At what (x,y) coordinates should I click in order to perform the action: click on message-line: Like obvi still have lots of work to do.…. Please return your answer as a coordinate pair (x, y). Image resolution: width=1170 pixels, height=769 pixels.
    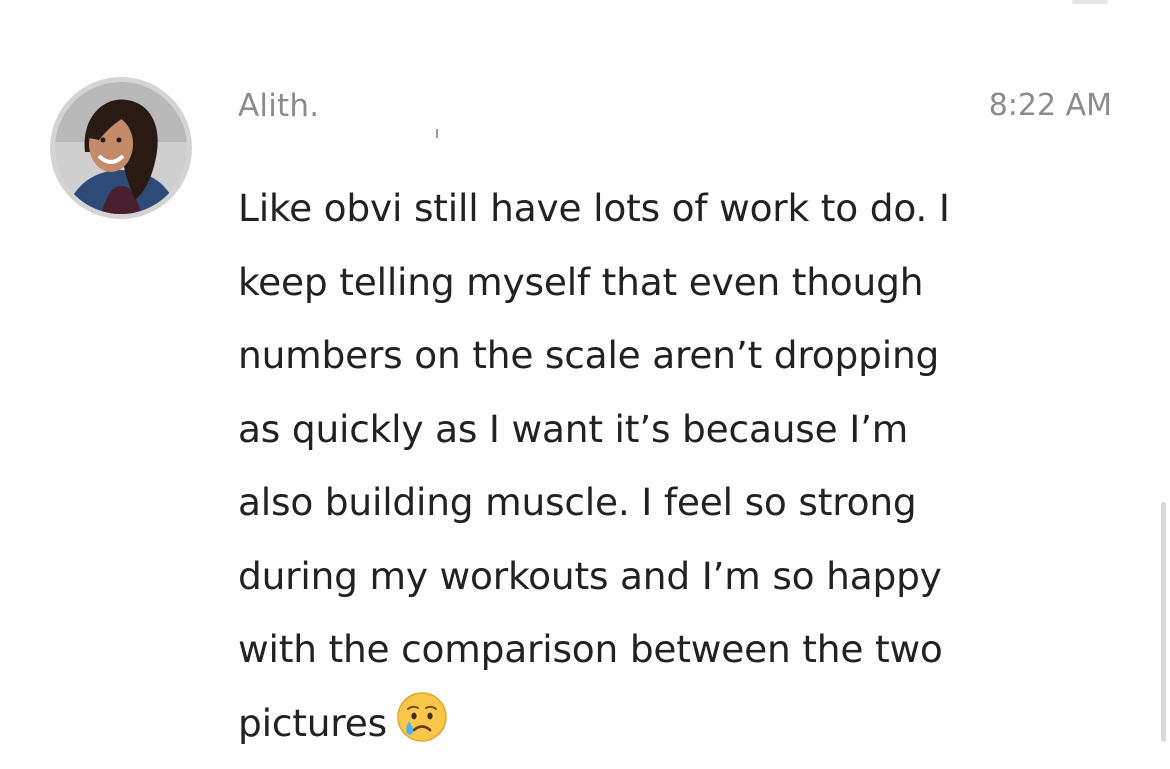
    Looking at the image, I should click on (594, 208).